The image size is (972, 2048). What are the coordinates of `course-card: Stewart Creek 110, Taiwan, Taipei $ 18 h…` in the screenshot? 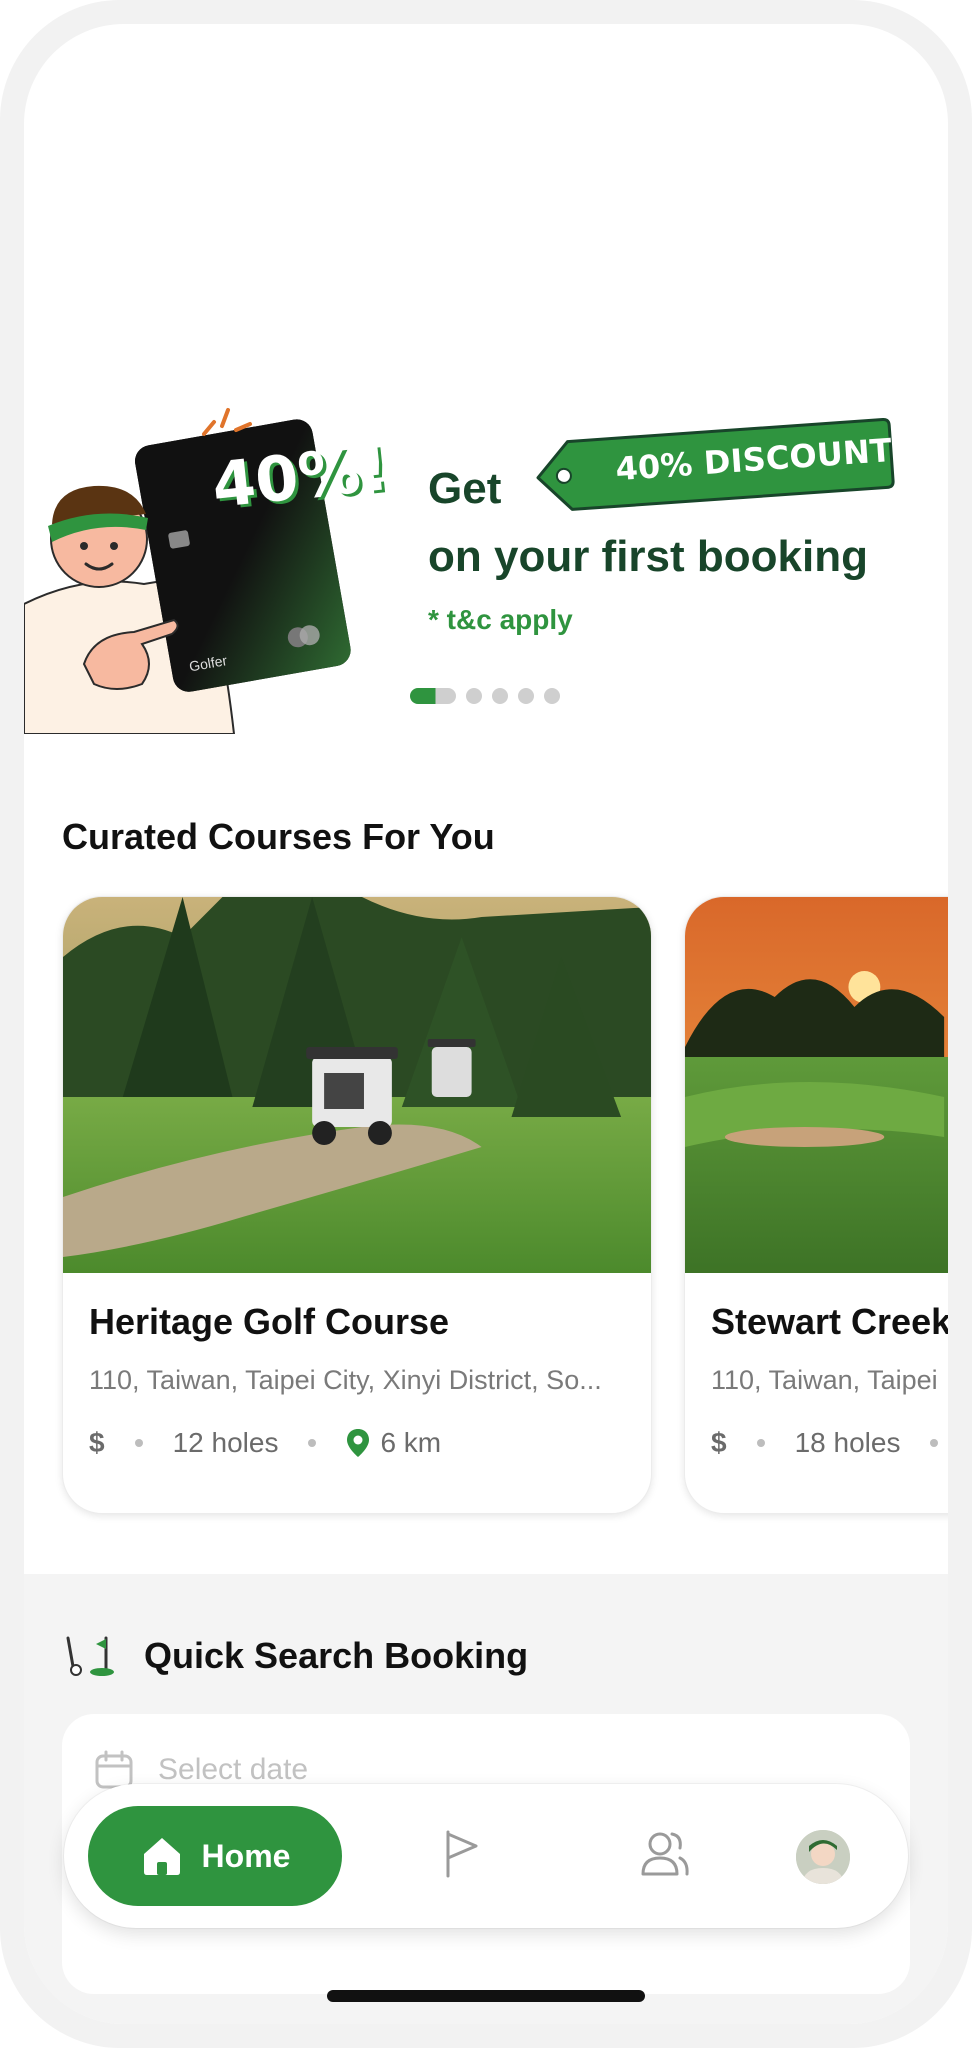 It's located at (816, 1205).